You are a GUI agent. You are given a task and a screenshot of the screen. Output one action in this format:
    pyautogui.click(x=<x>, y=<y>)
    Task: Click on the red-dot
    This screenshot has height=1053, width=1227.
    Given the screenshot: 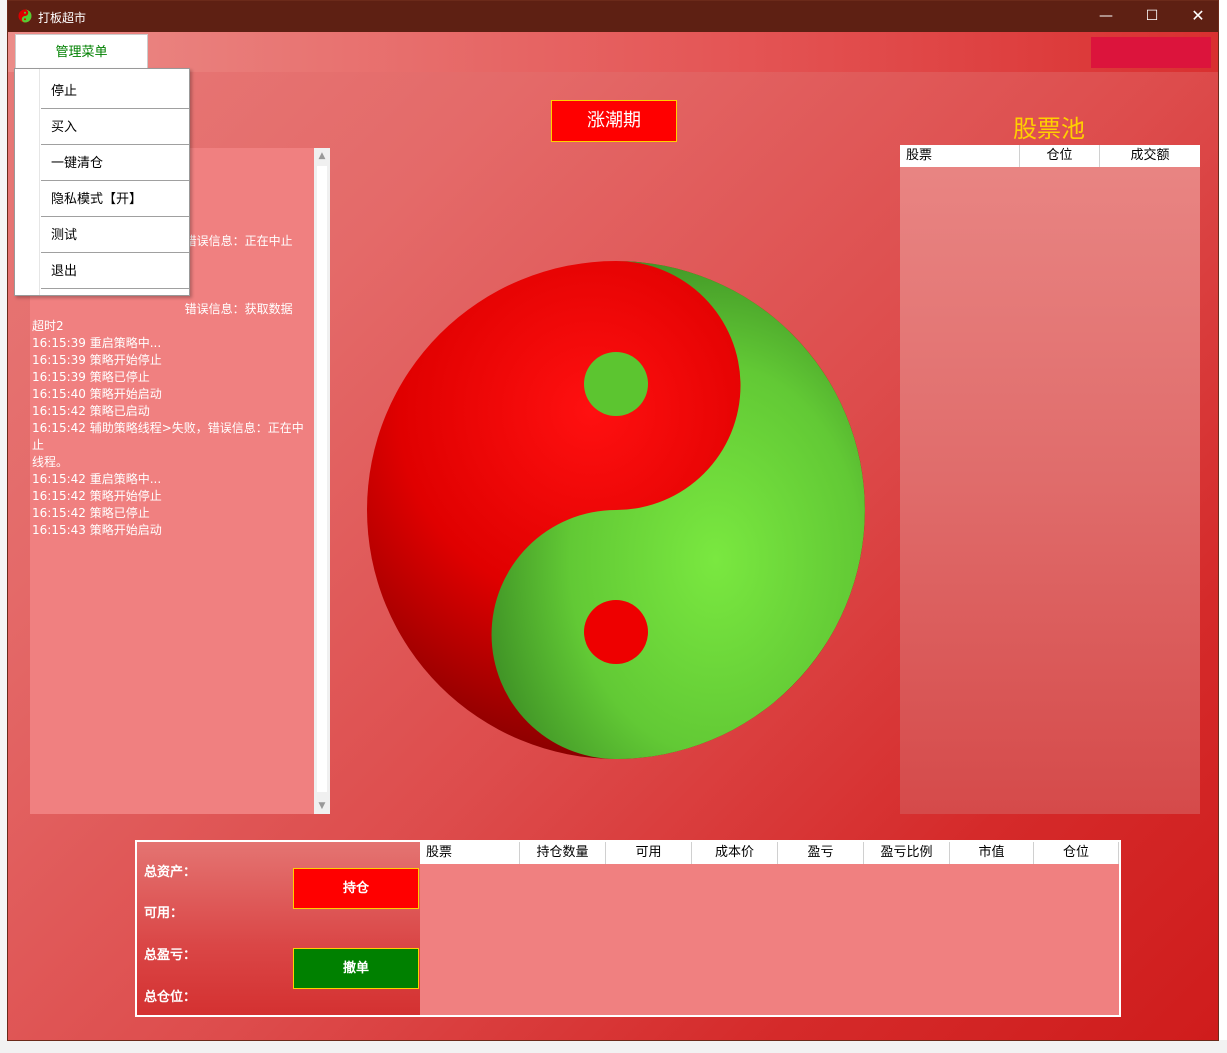 What is the action you would take?
    pyautogui.click(x=616, y=632)
    